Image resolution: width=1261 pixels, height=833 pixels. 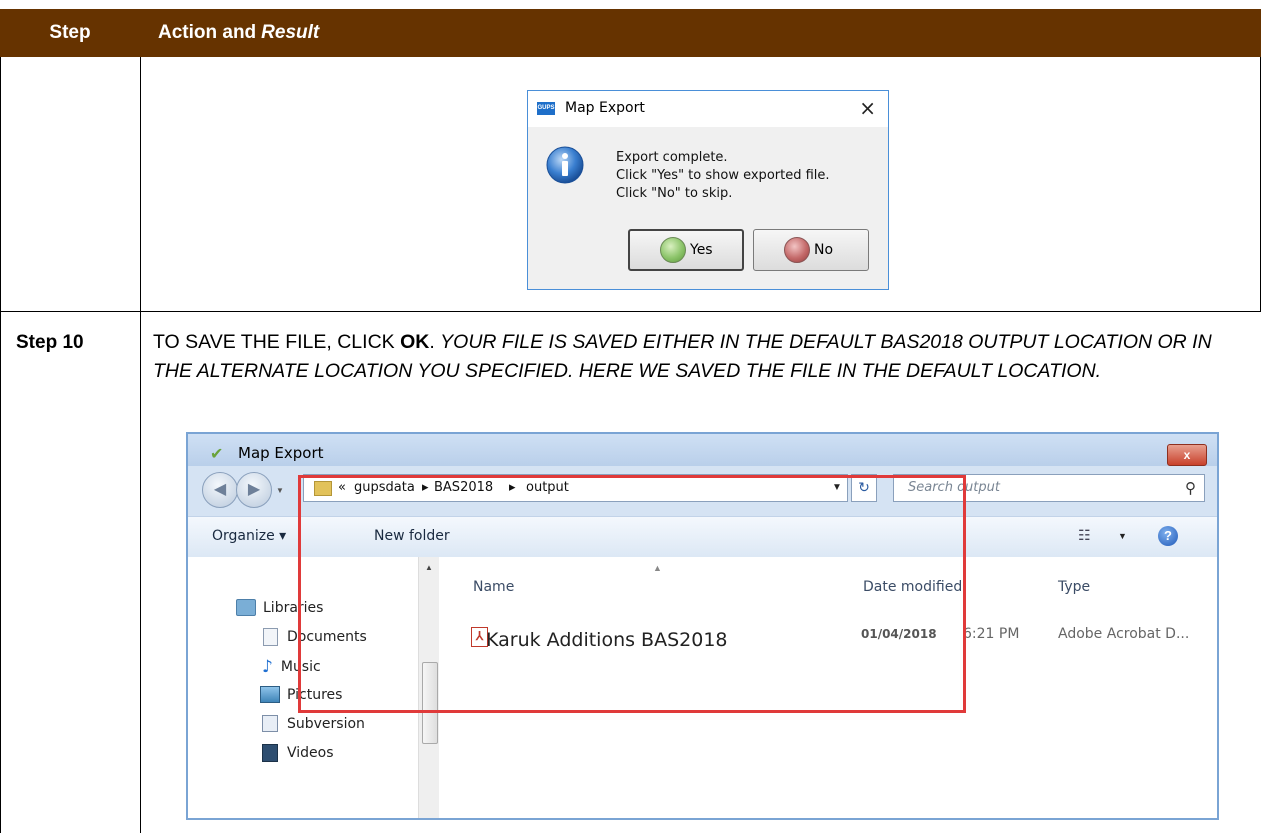 What do you see at coordinates (1168, 536) in the screenshot?
I see `help-icon: ?` at bounding box center [1168, 536].